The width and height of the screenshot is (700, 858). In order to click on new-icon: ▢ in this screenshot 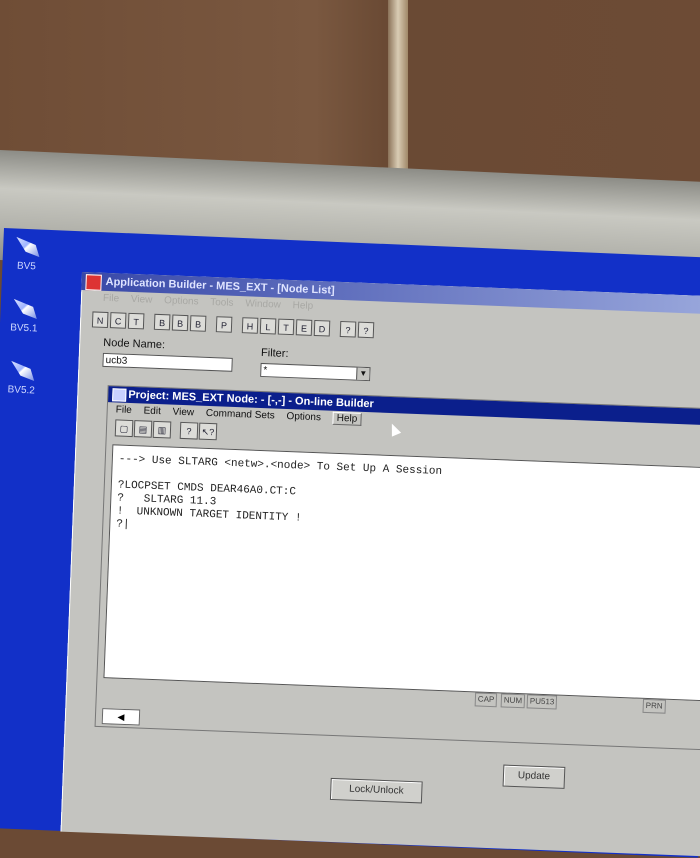, I will do `click(124, 428)`.